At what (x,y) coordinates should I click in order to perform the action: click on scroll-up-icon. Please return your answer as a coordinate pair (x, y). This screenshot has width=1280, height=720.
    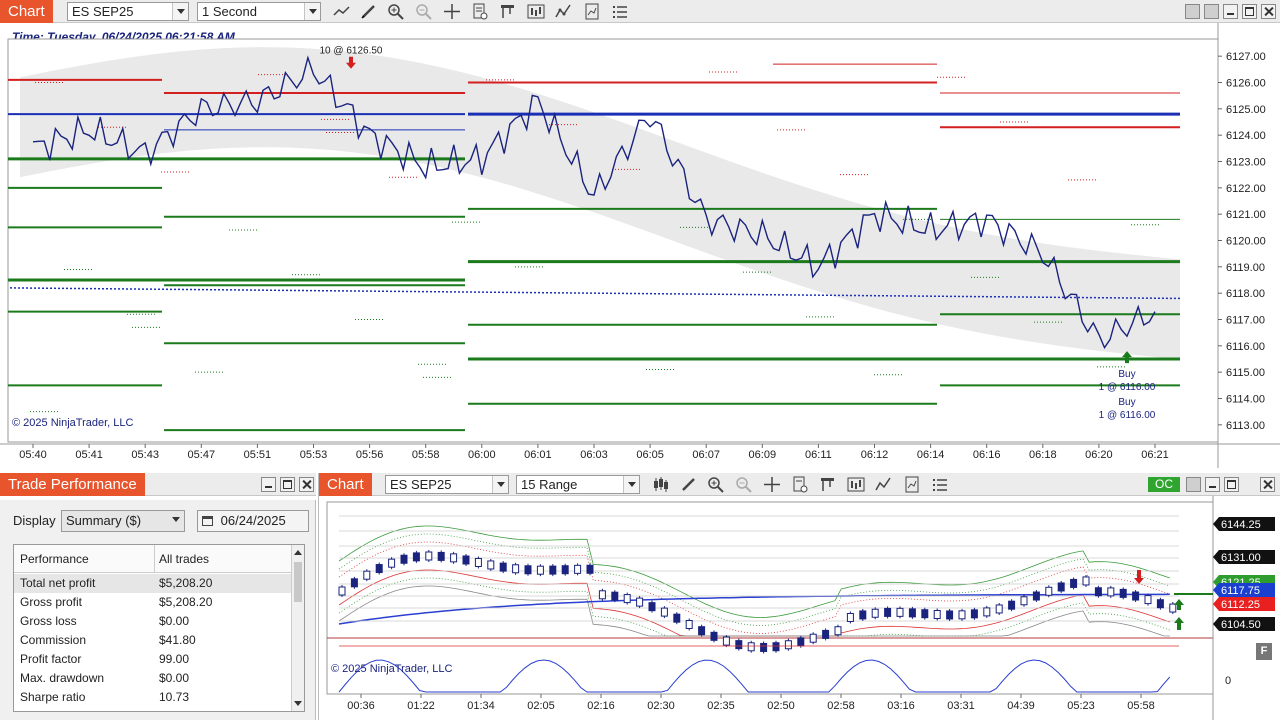
    Looking at the image, I should click on (298, 552).